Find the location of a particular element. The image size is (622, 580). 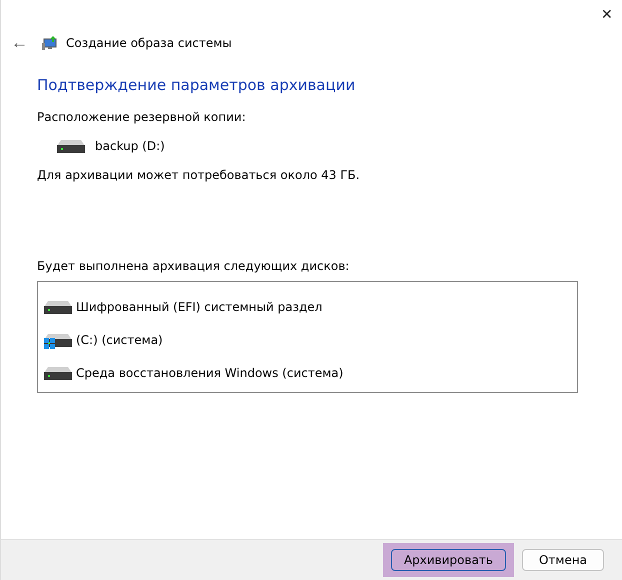

cancel-button: Отмена is located at coordinates (563, 560).